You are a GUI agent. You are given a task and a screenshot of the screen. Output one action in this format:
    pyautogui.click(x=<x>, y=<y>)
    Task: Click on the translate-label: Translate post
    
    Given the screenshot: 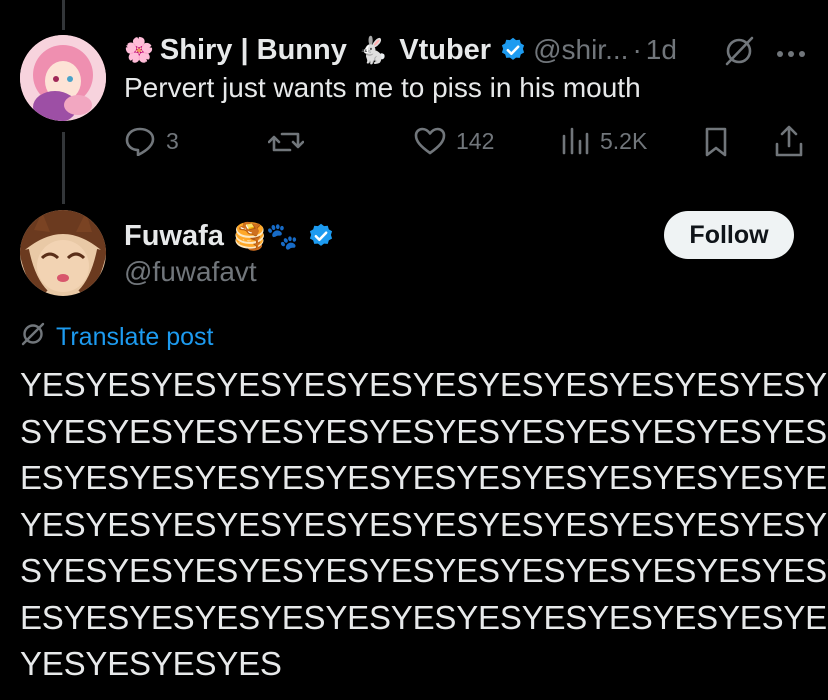 What is the action you would take?
    pyautogui.click(x=135, y=337)
    